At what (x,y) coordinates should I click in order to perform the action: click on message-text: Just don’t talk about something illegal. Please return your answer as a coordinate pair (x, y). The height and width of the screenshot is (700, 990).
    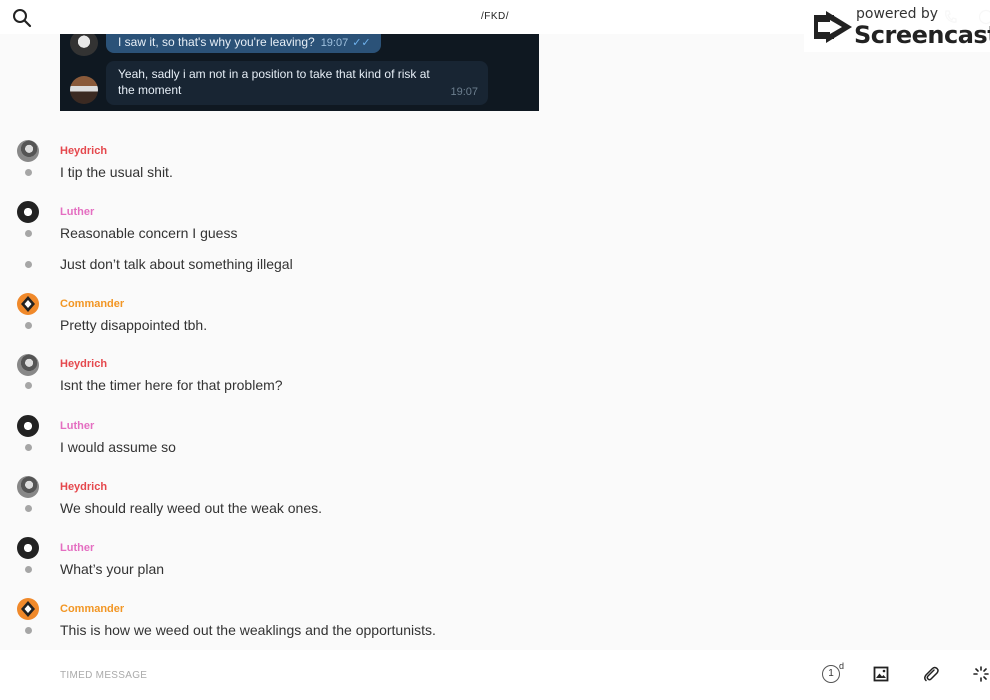
    Looking at the image, I should click on (176, 264).